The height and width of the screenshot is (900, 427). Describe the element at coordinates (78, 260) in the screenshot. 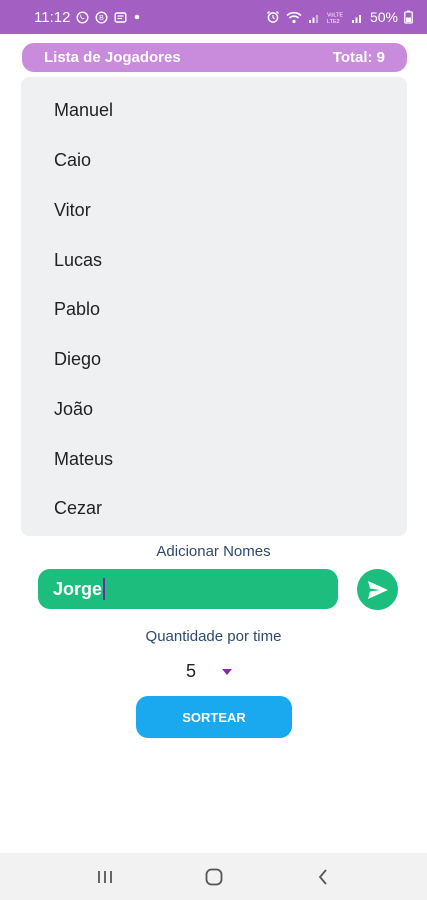

I see `list-item: Lucas` at that location.